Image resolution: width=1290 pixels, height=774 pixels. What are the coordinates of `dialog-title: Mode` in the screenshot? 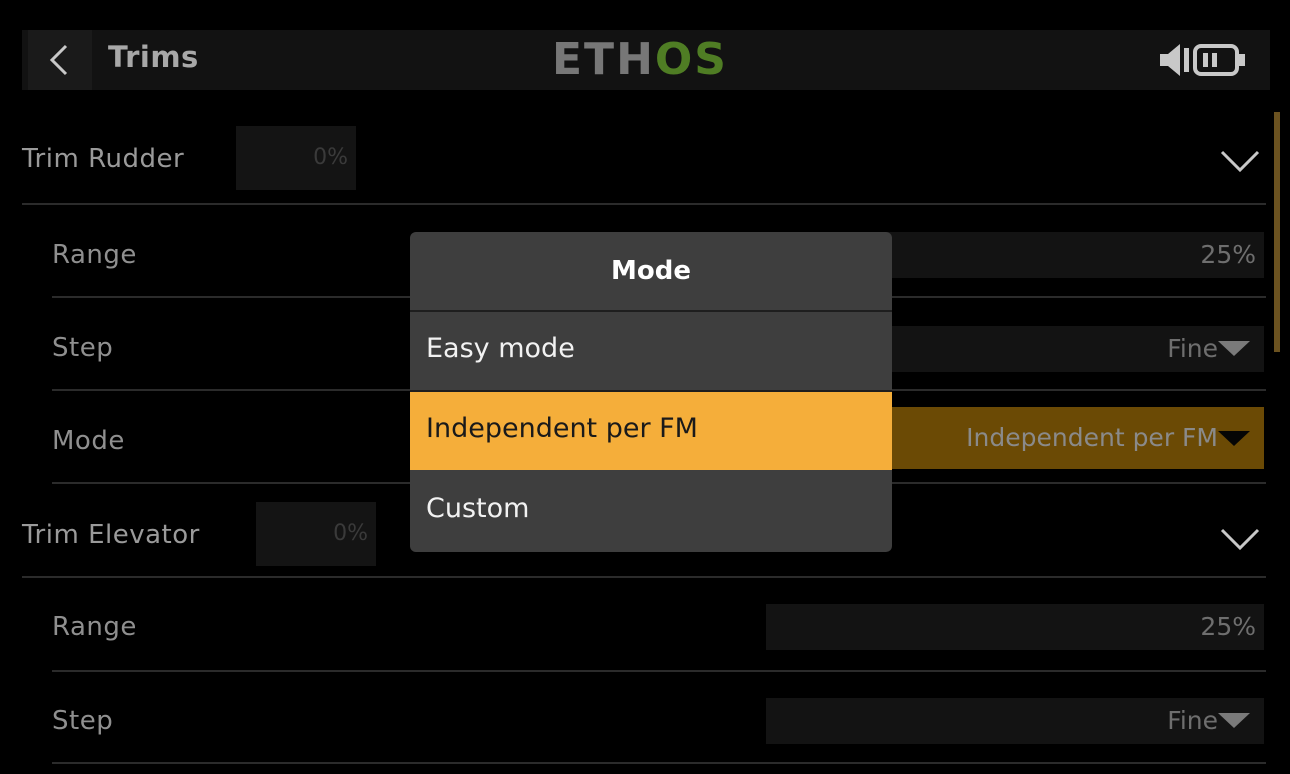 It's located at (651, 271).